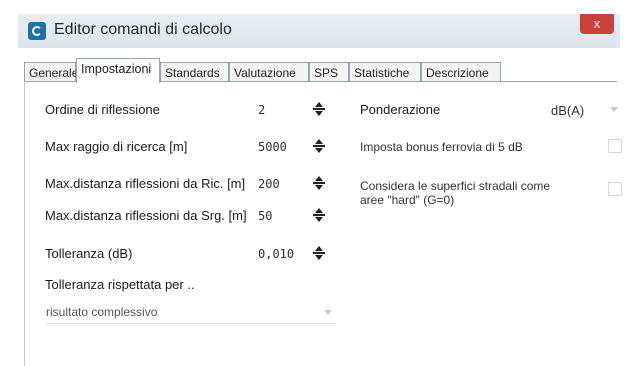 The height and width of the screenshot is (366, 638). I want to click on max-dist-source-value: 50, so click(265, 216).